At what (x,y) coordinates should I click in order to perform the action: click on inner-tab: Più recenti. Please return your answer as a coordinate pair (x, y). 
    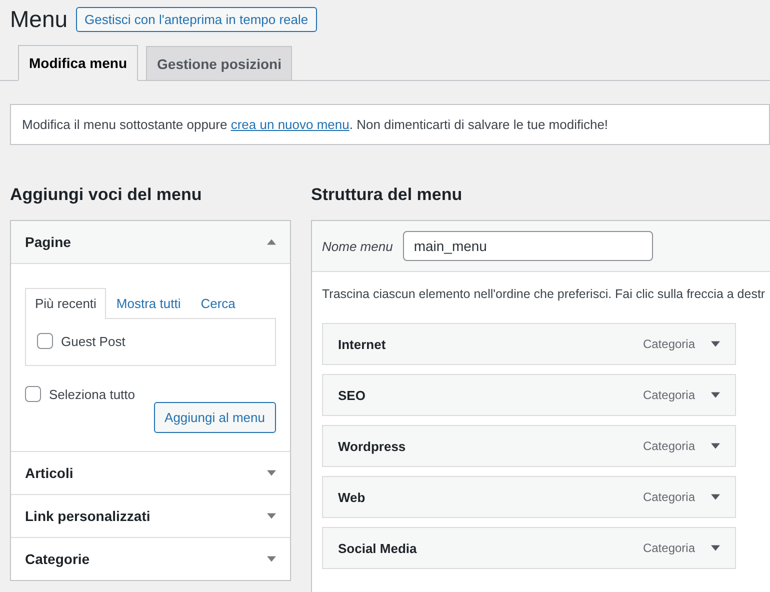
    Looking at the image, I should click on (65, 303).